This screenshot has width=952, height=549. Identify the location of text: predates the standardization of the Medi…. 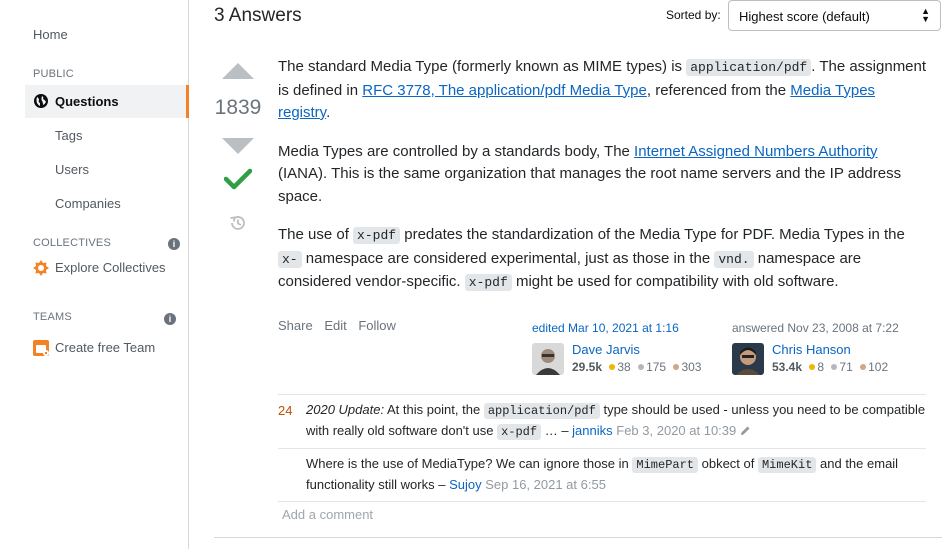
(652, 234).